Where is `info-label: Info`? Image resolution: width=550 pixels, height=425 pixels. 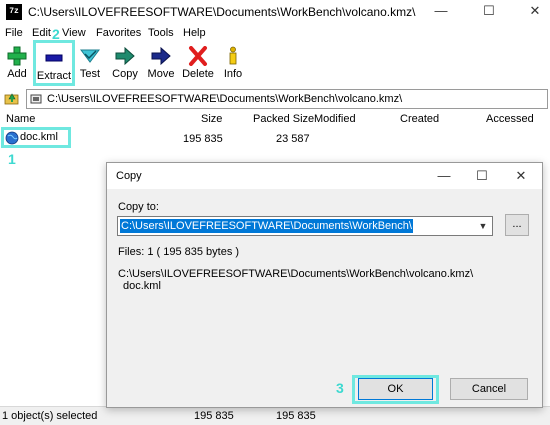
info-label: Info is located at coordinates (233, 74).